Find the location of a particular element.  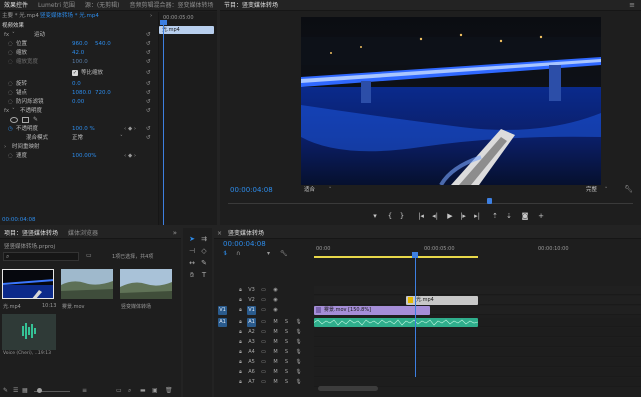

position-x: 960.0 is located at coordinates (80, 44).